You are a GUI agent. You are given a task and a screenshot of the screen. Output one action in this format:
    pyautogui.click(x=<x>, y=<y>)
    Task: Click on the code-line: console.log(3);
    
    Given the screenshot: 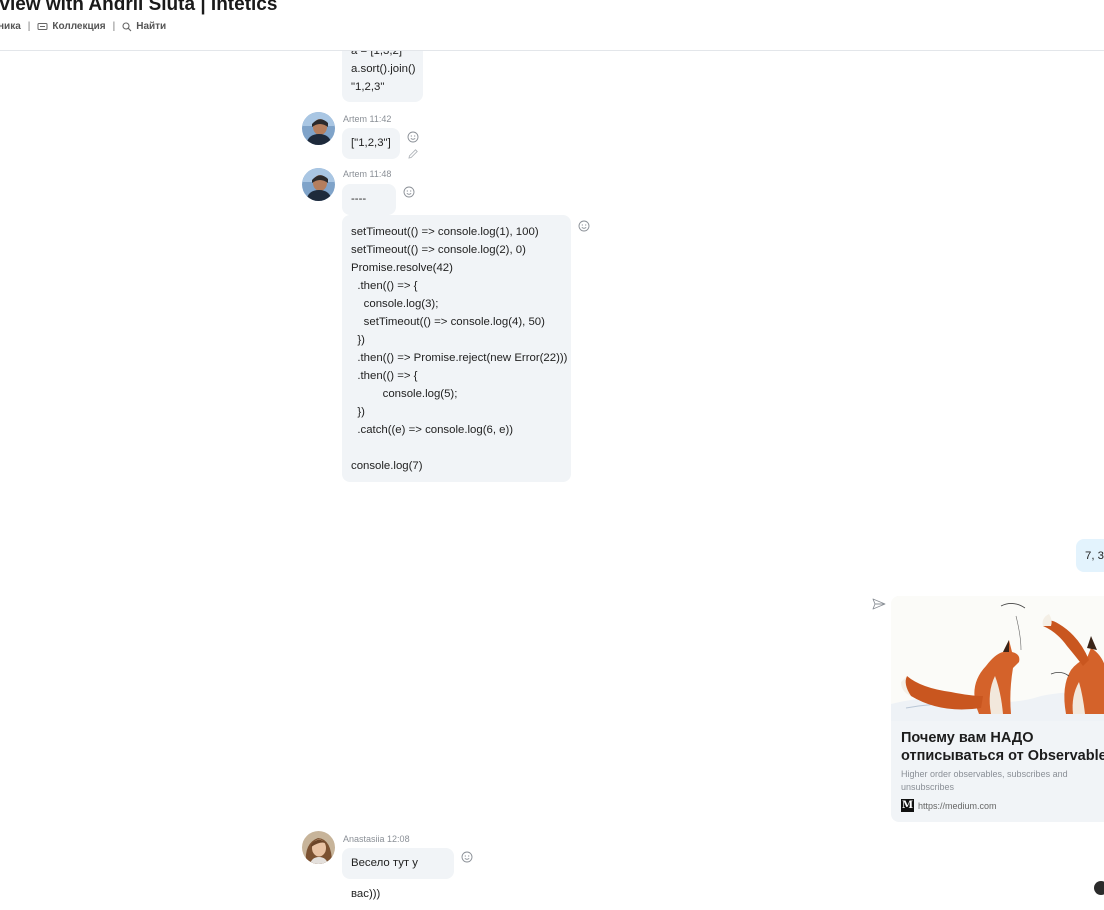 What is the action you would take?
    pyautogui.click(x=395, y=304)
    